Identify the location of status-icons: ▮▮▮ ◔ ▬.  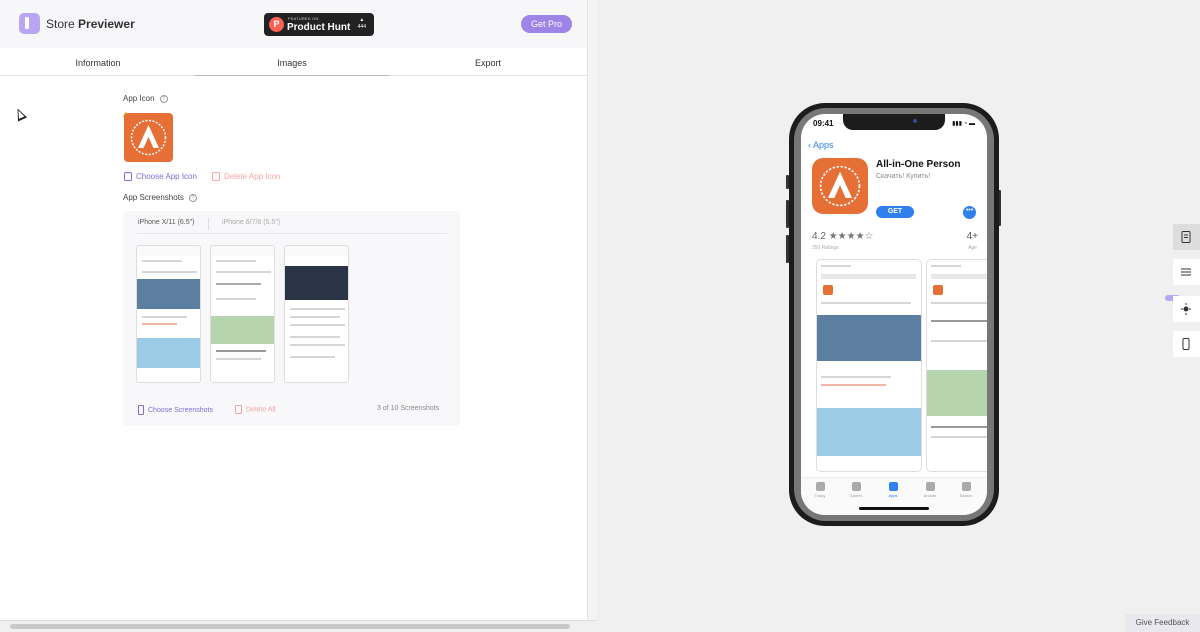
(963, 124).